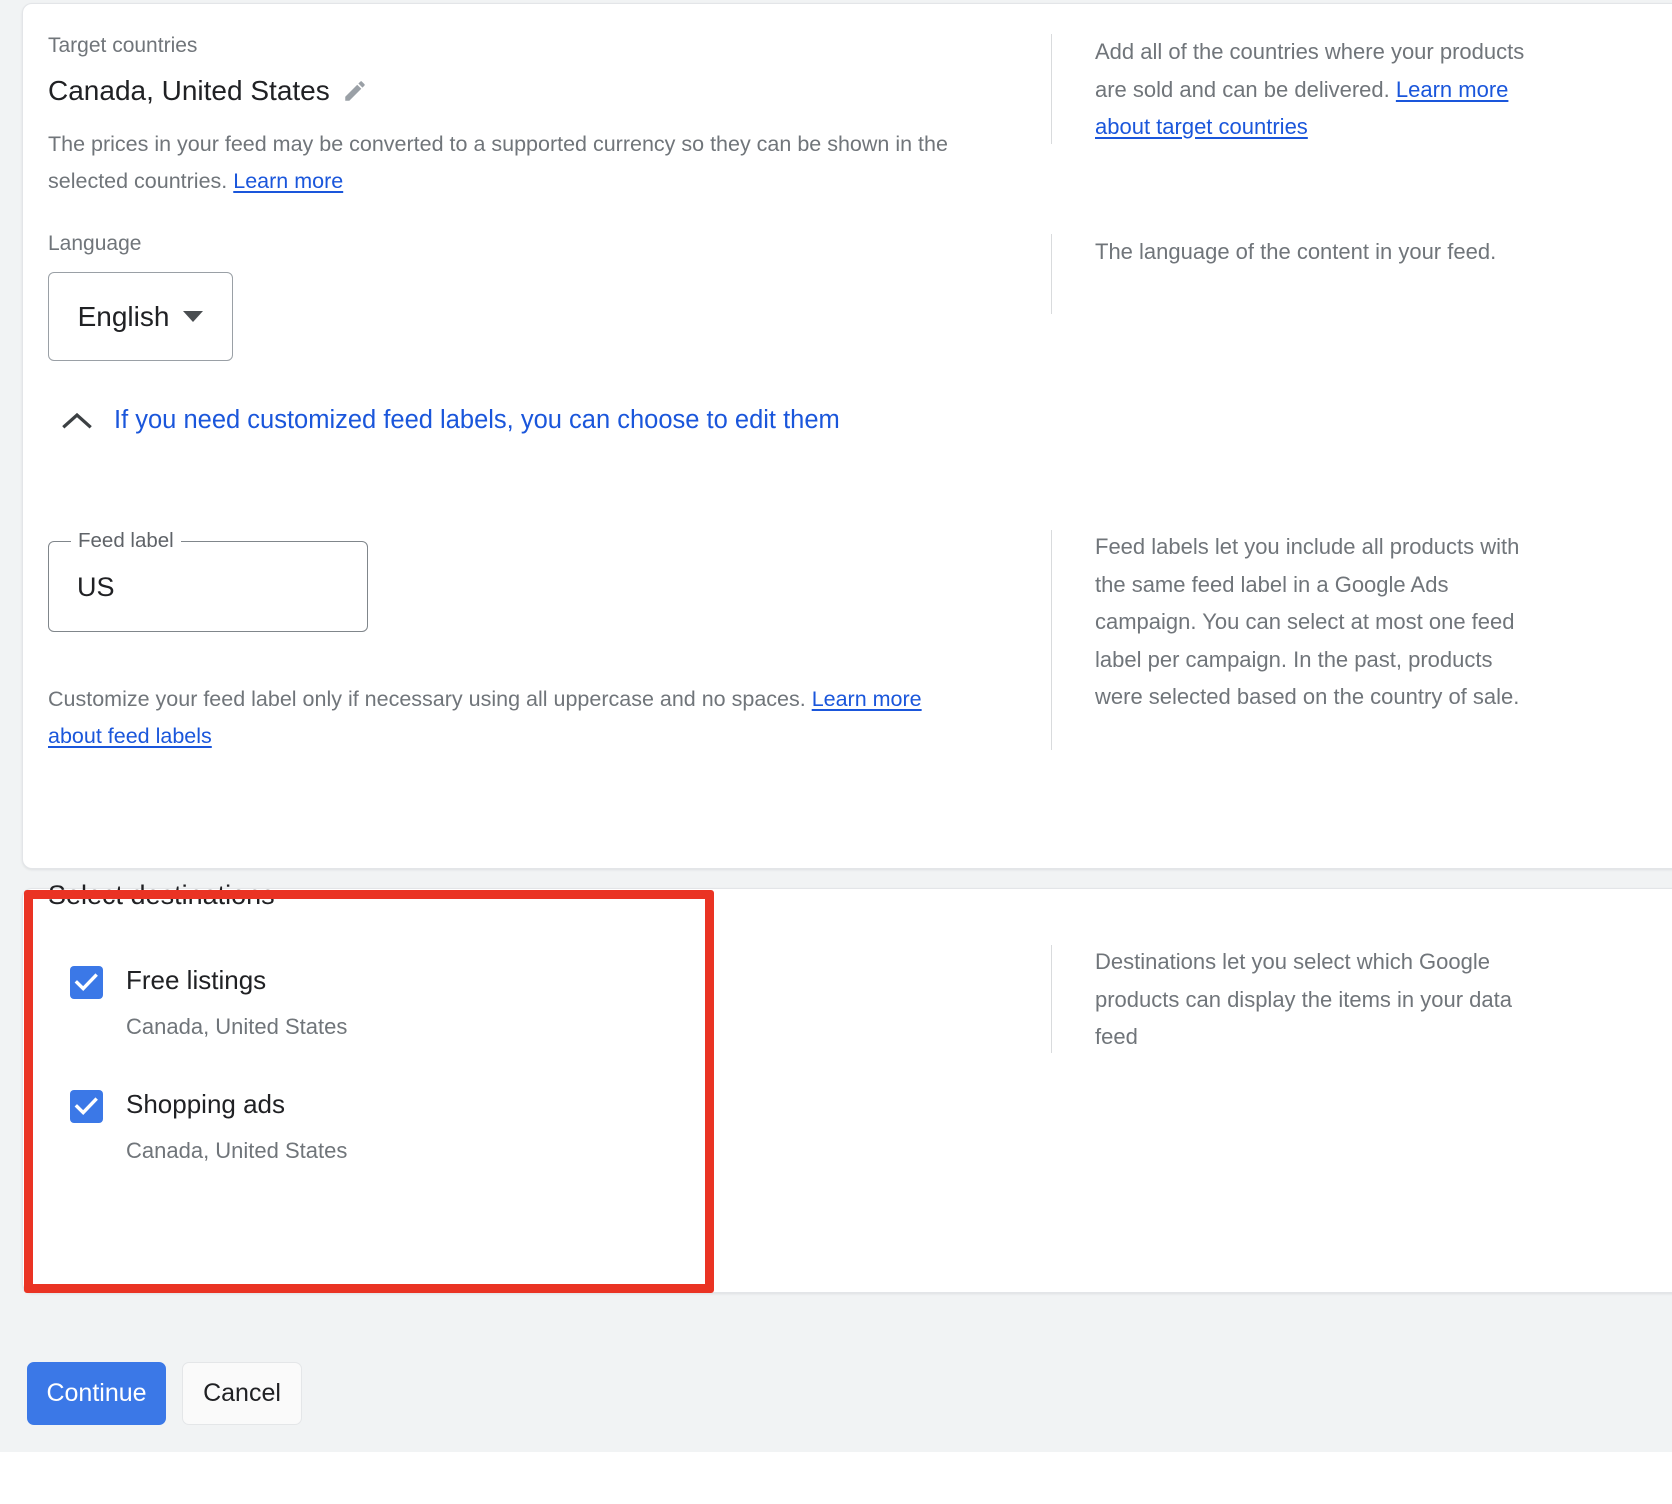 Image resolution: width=1672 pixels, height=1504 pixels. Describe the element at coordinates (1051, 274) in the screenshot. I see `divider-language` at that location.